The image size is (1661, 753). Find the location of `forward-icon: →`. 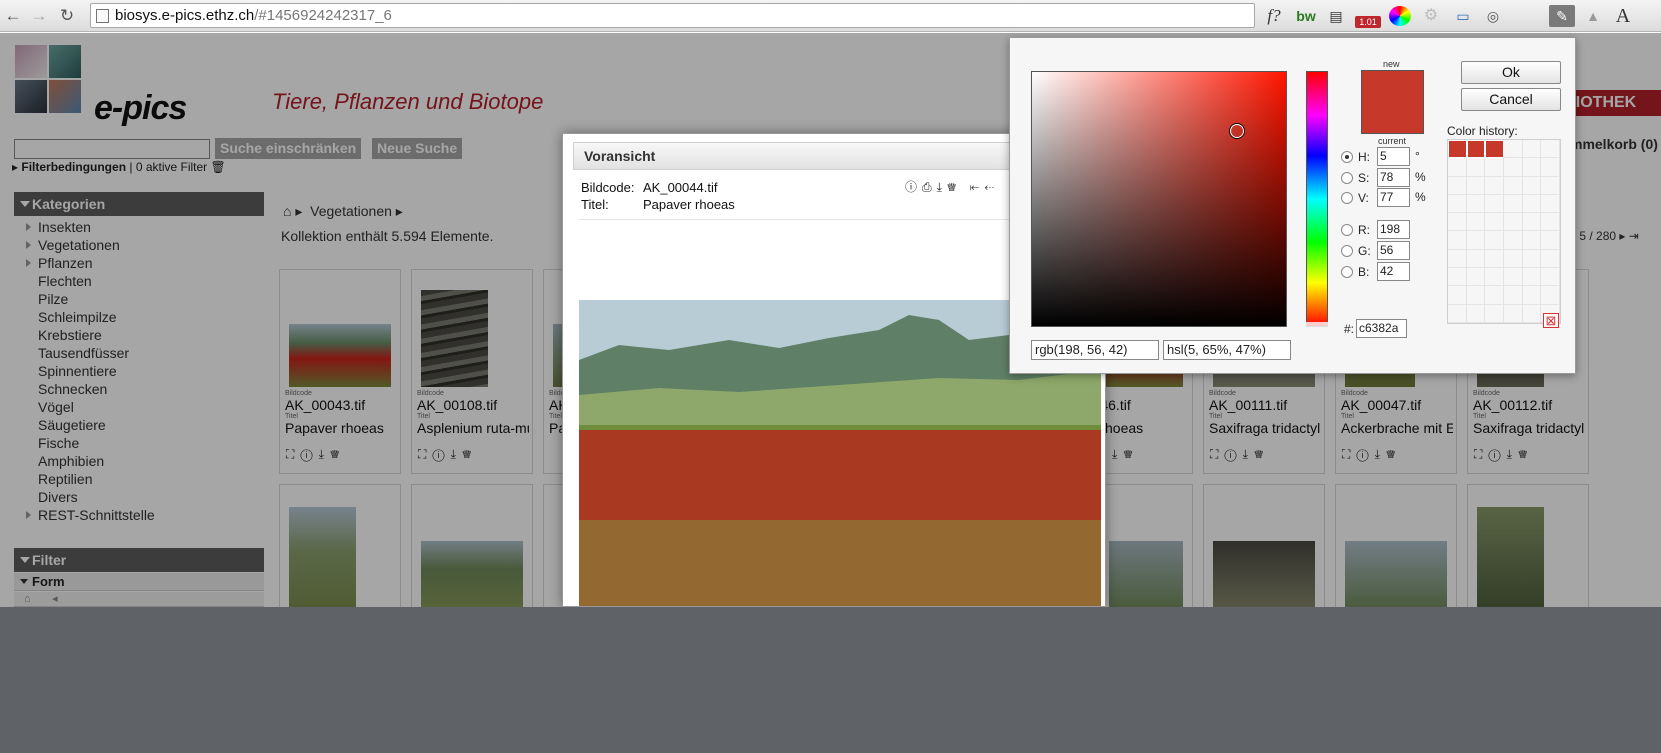

forward-icon: → is located at coordinates (39, 16).